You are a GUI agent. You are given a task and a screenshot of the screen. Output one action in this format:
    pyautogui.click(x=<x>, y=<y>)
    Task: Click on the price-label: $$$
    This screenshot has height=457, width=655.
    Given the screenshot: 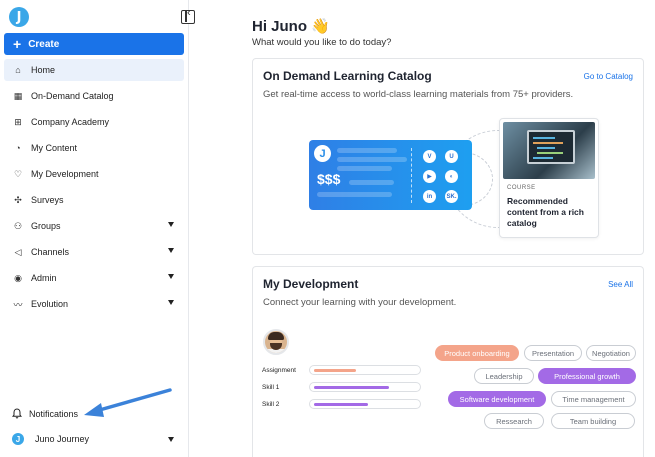 What is the action you would take?
    pyautogui.click(x=329, y=179)
    